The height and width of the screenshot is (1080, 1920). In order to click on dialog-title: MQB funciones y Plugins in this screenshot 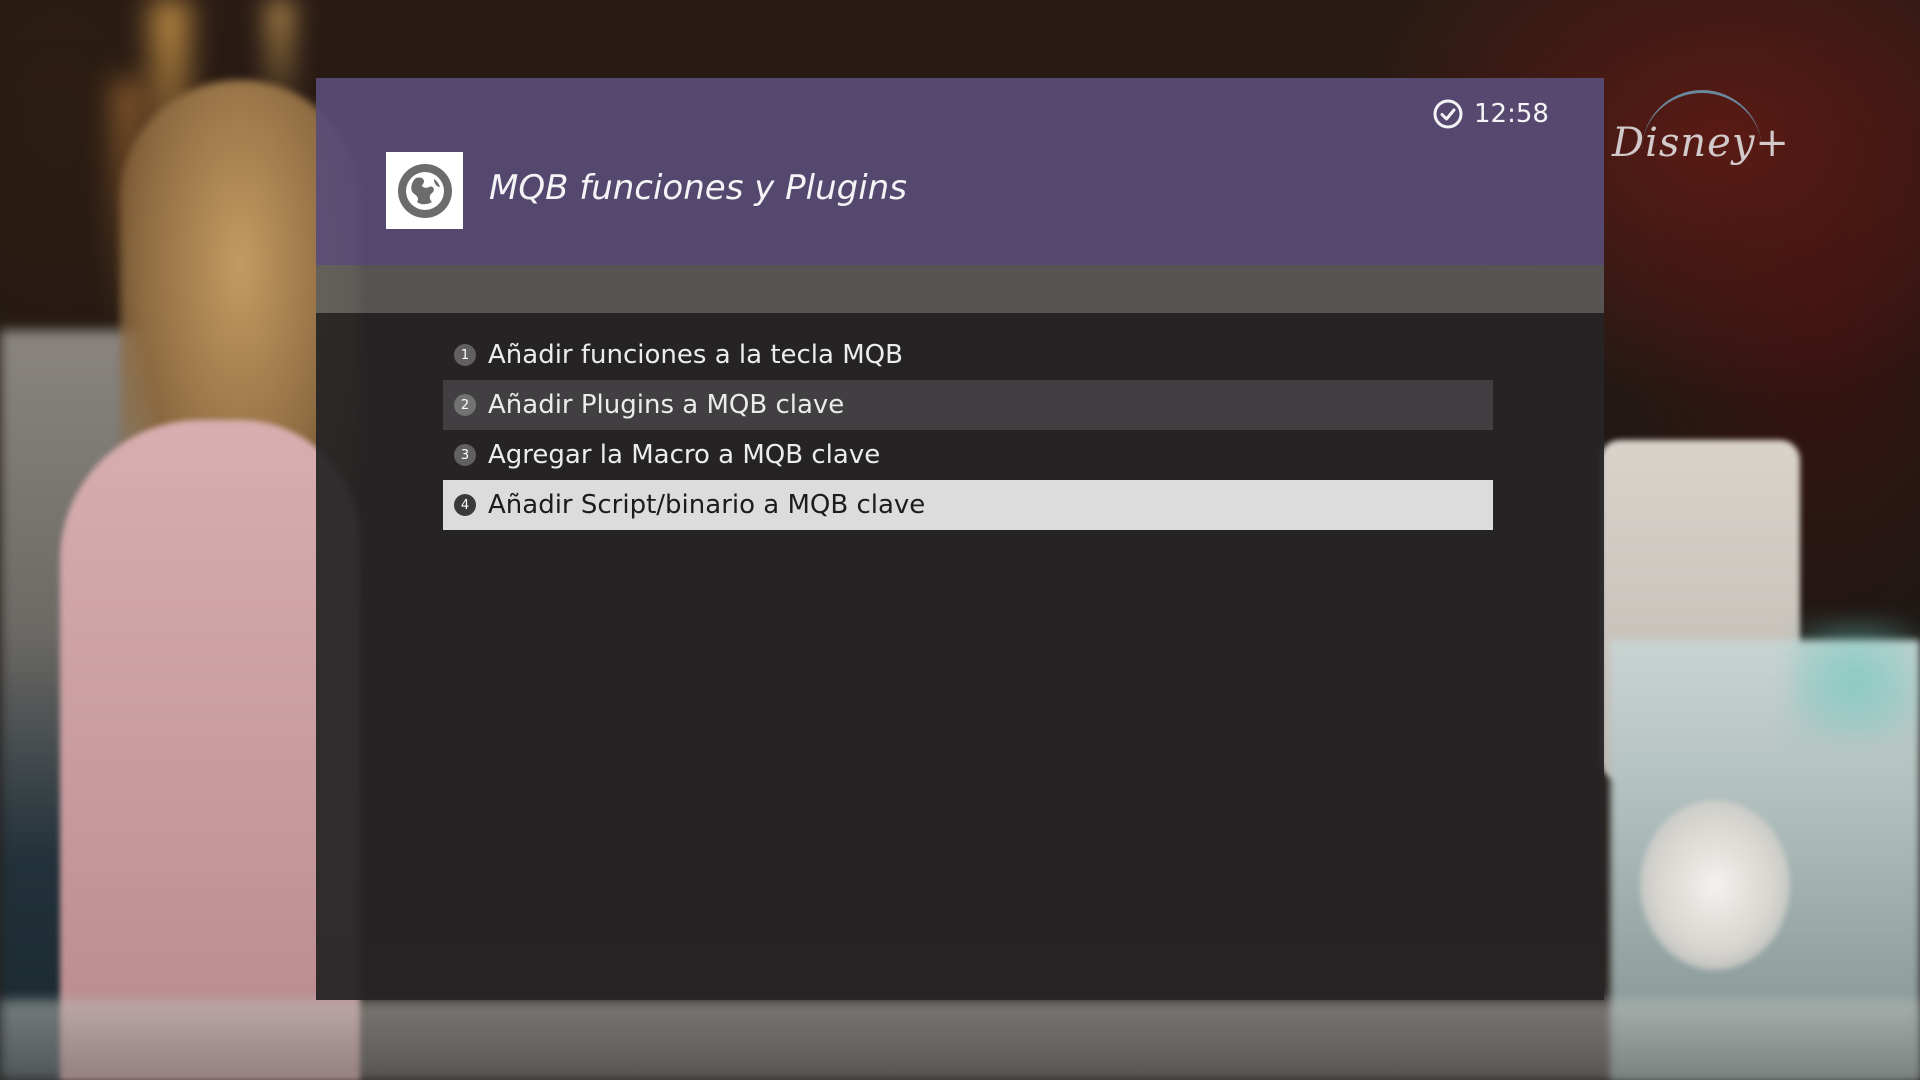, I will do `click(698, 188)`.